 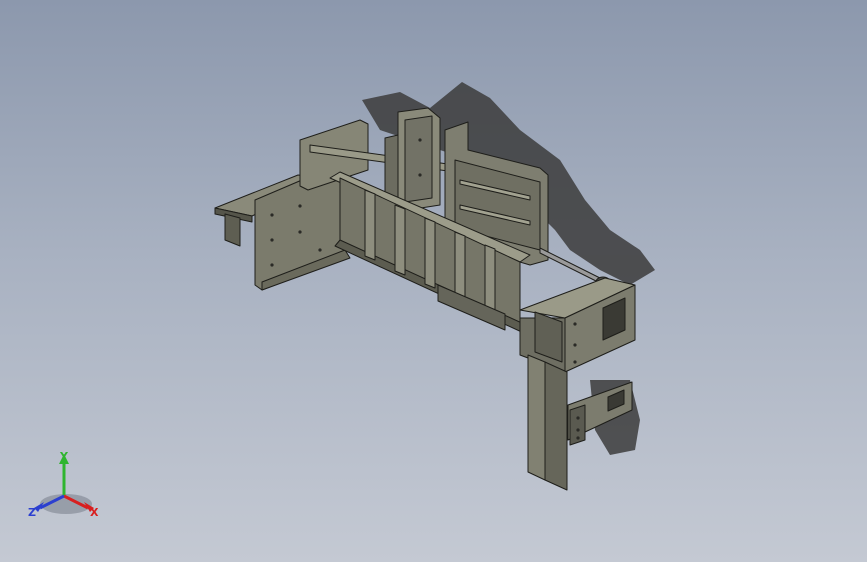 What do you see at coordinates (94, 512) in the screenshot?
I see `triad-x-label: X` at bounding box center [94, 512].